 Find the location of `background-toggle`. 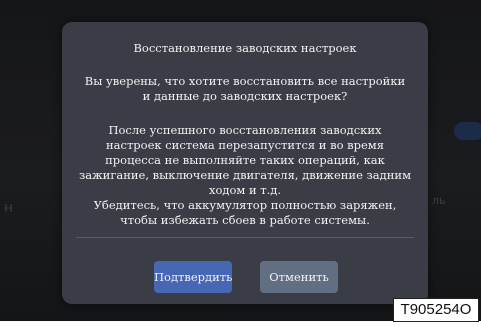

background-toggle is located at coordinates (467, 131).